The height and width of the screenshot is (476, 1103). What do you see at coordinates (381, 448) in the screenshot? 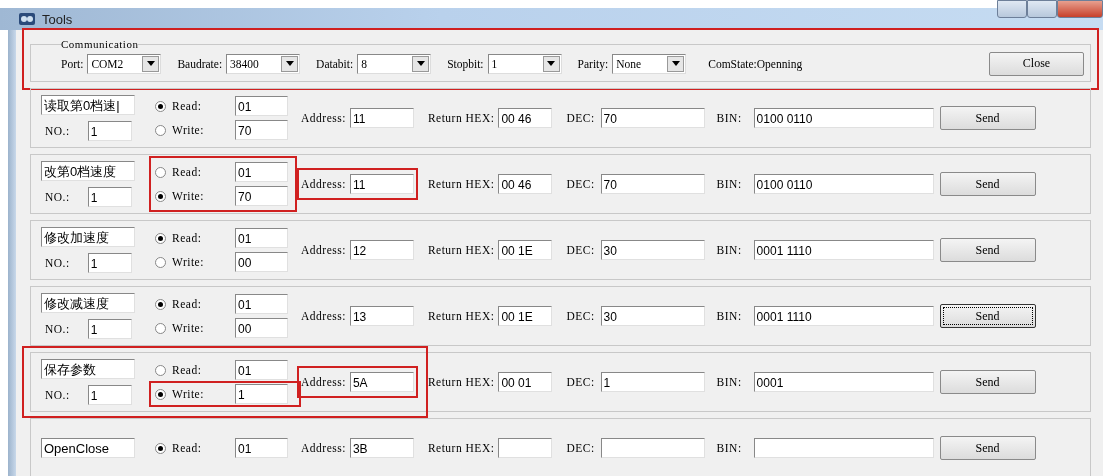
I see `address-field: 3B` at bounding box center [381, 448].